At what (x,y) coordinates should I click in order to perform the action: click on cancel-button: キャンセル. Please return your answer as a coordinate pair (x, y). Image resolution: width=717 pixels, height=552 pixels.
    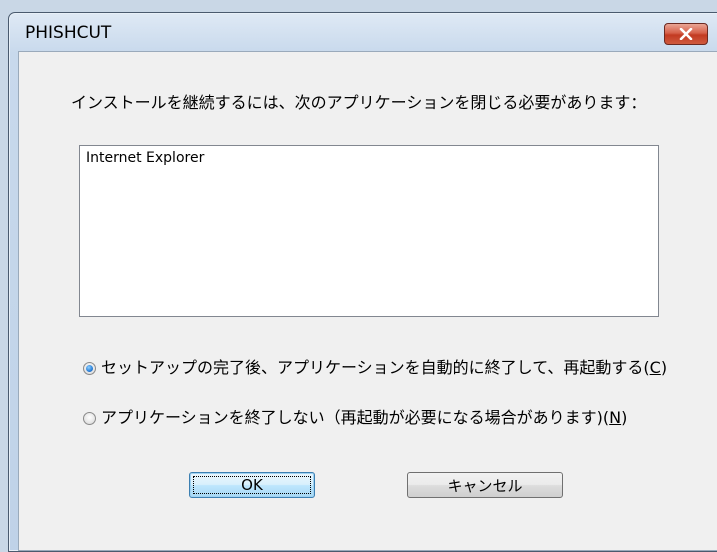
    Looking at the image, I should click on (485, 485).